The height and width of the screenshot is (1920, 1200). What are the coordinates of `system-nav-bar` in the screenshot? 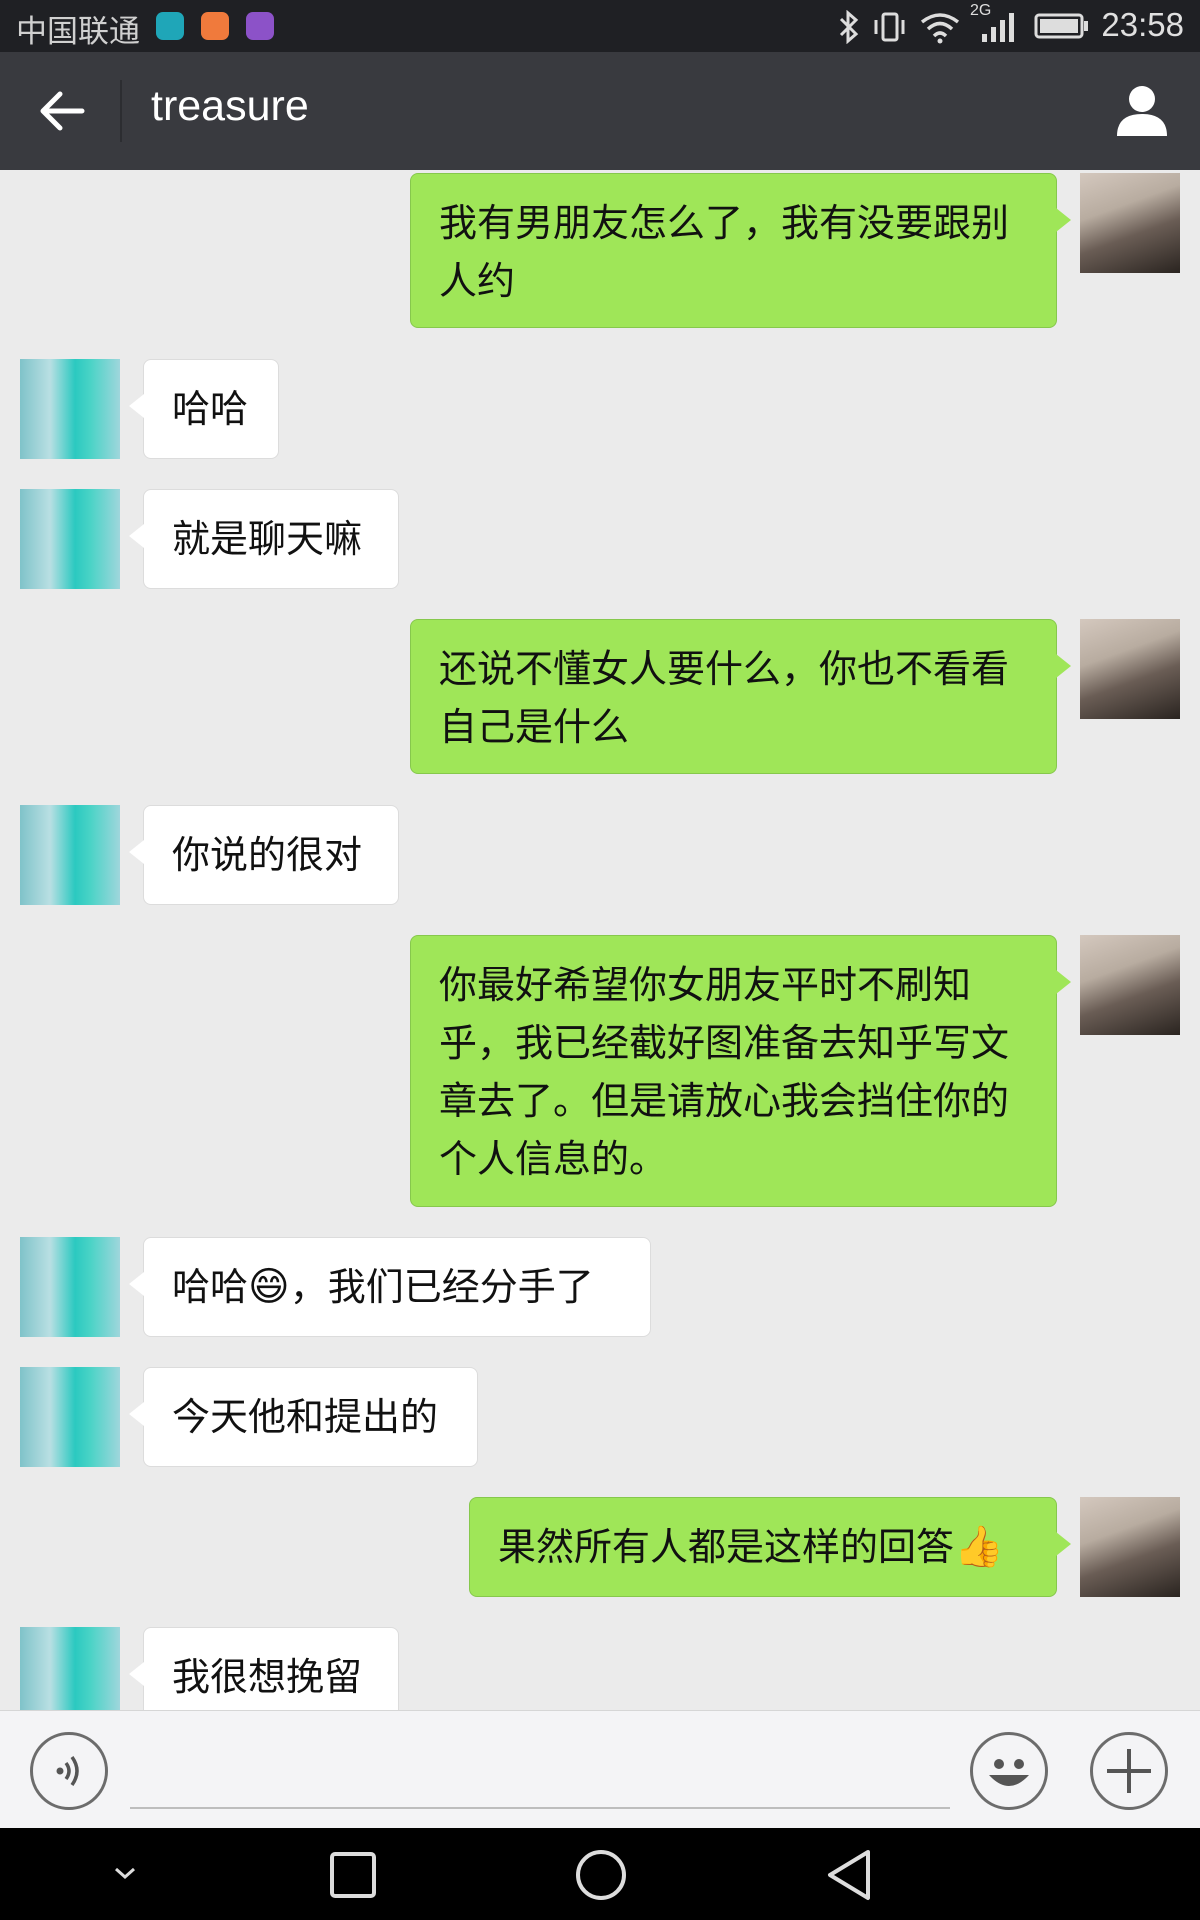 It's located at (600, 1874).